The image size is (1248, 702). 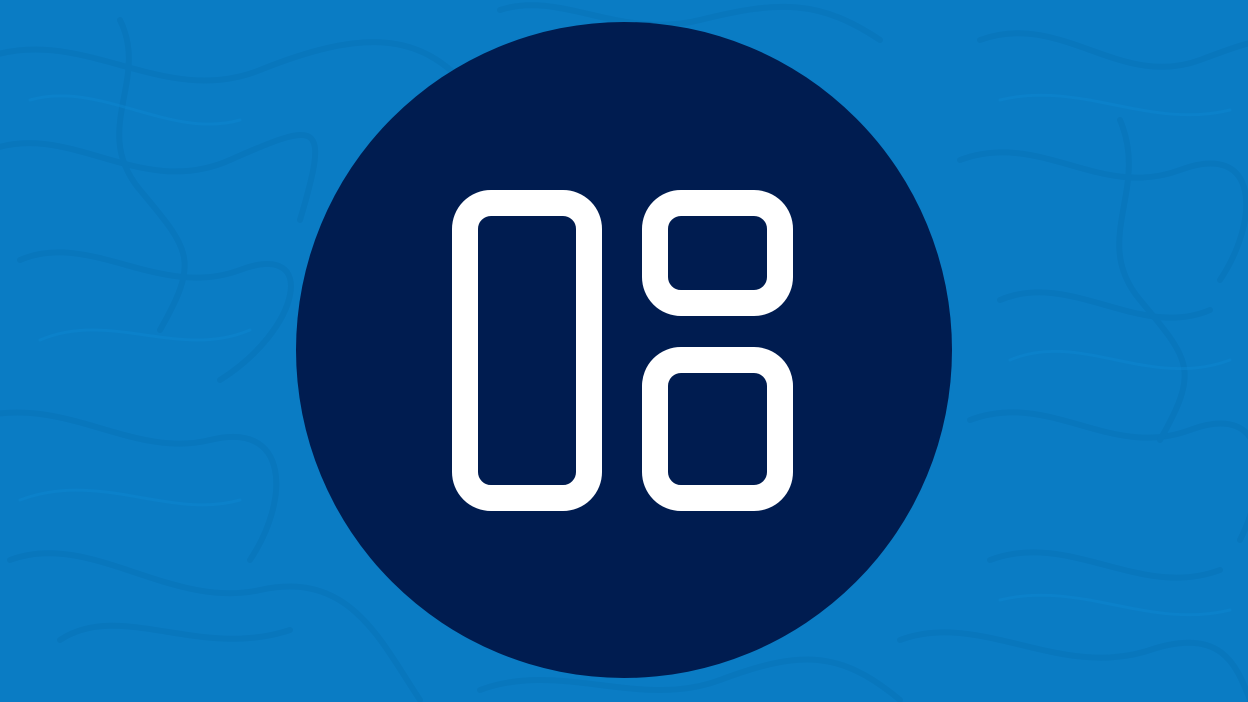 I want to click on bottom-square-shape, so click(x=717, y=429).